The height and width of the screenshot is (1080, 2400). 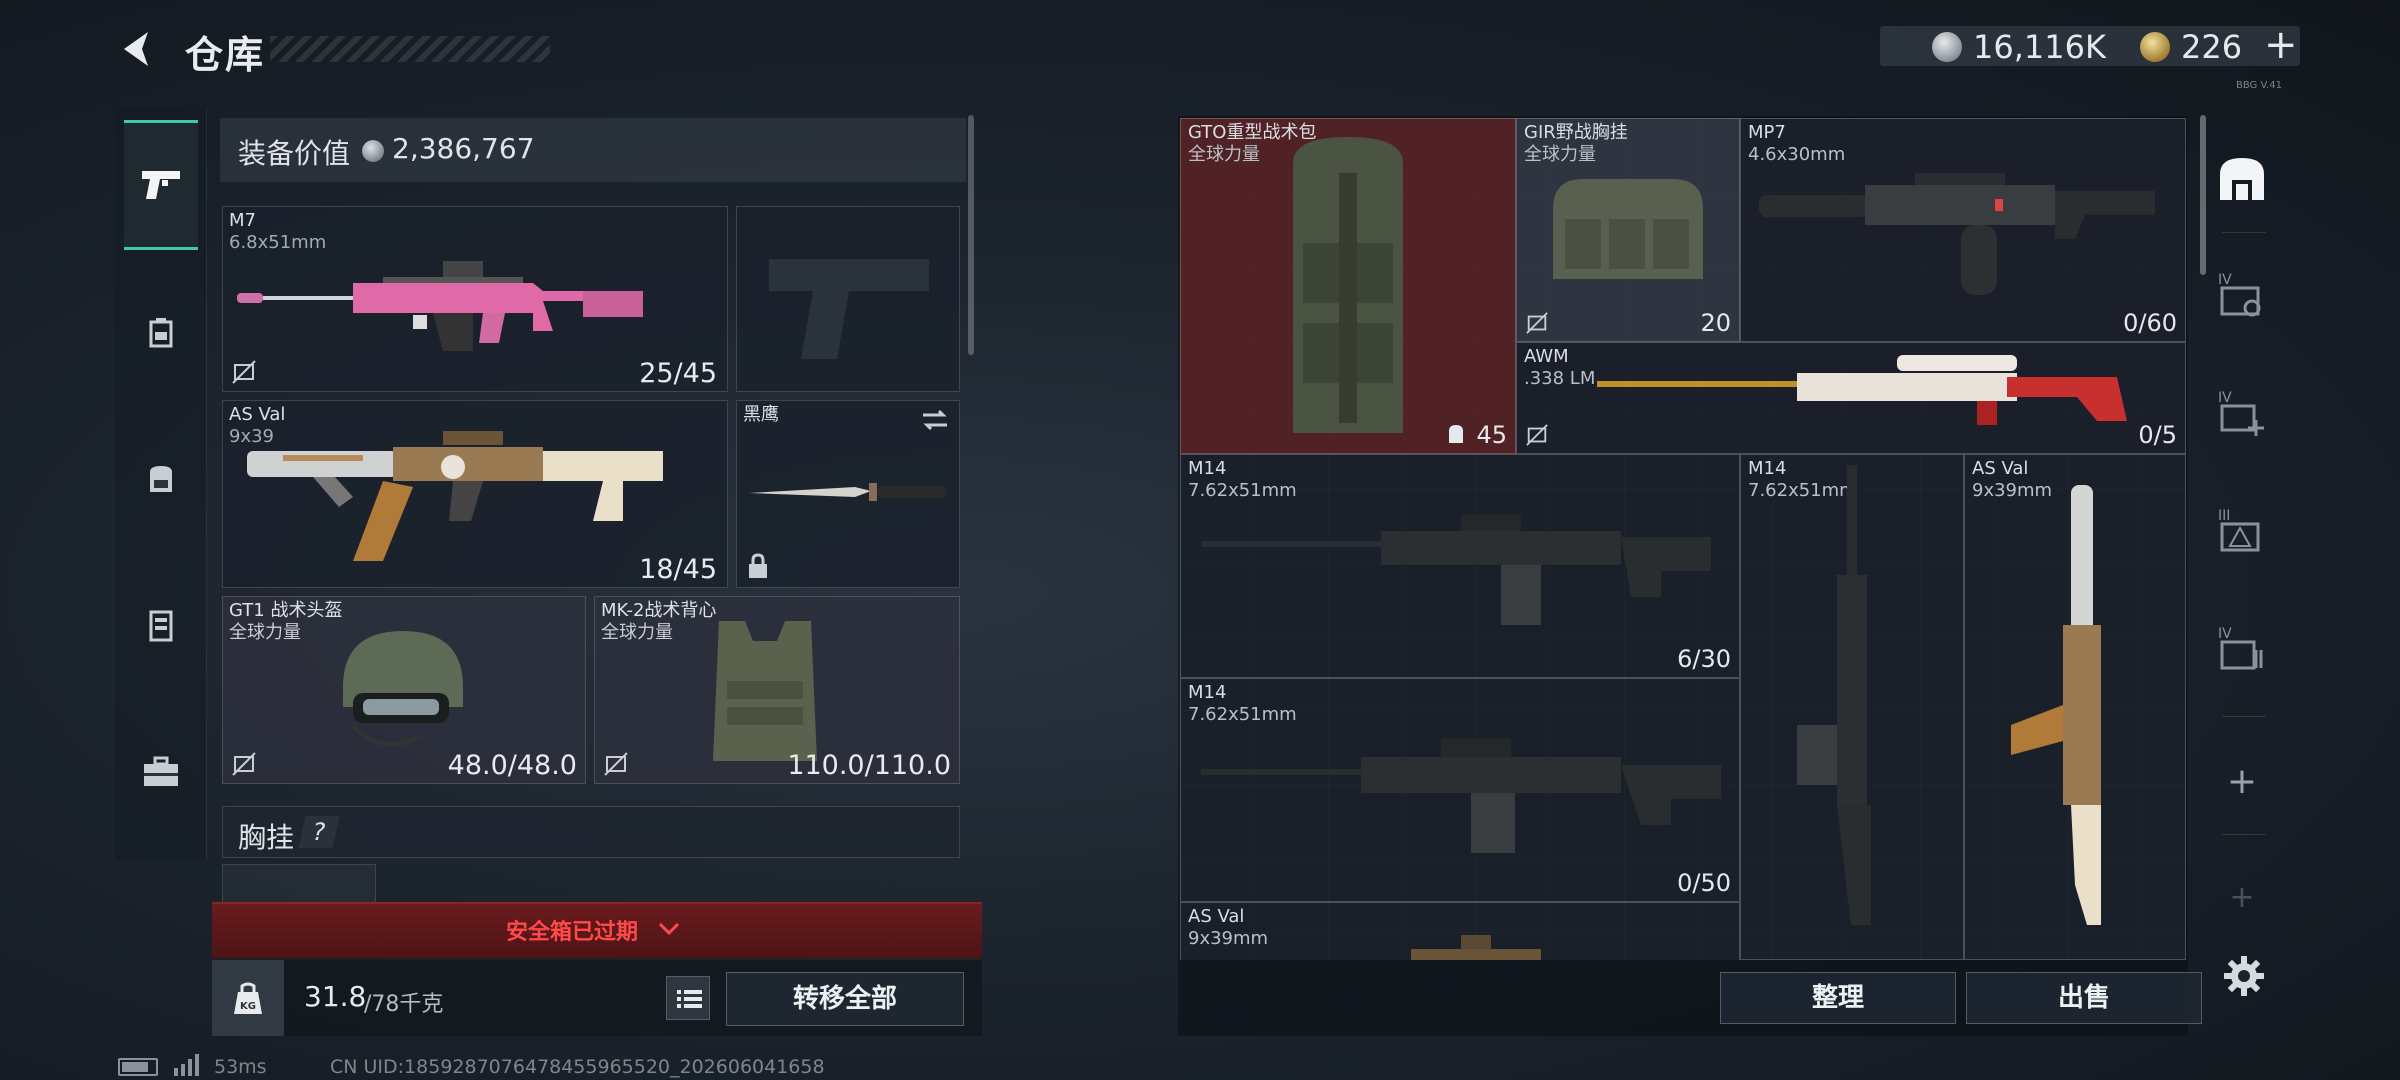 I want to click on storage-box-grid-icon: IV, so click(x=2240, y=648).